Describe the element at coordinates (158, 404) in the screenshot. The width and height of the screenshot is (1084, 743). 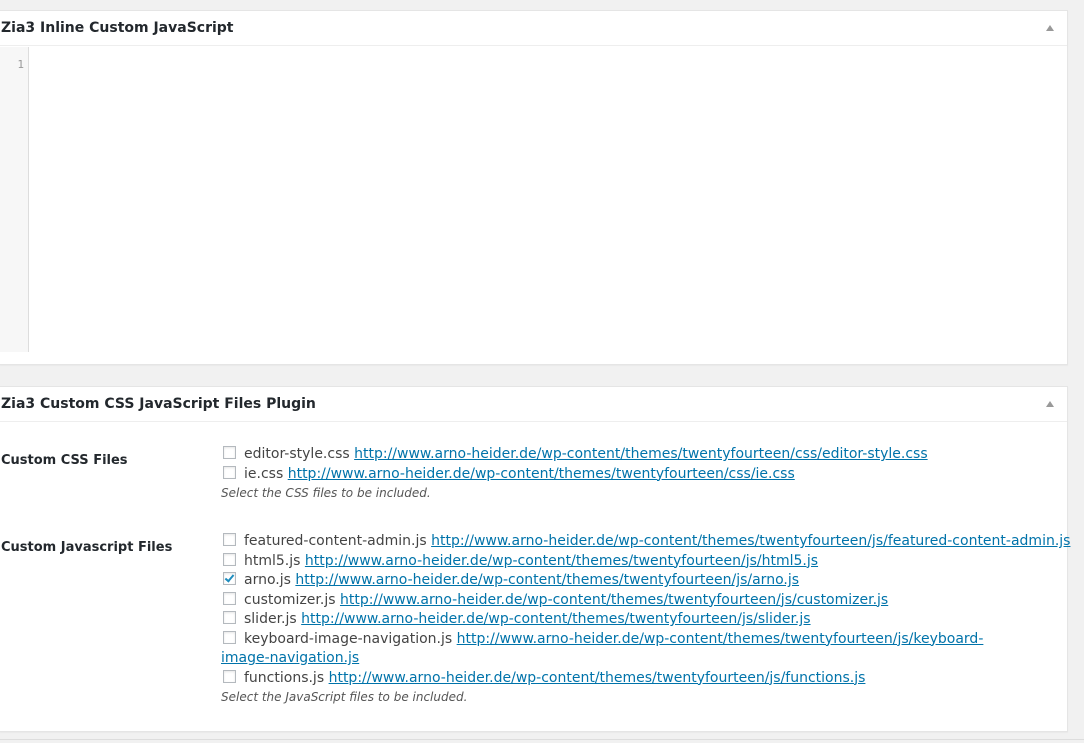
I see `files-plugin-postbox-title: Zia3 Custom CSS JavaScript Files Plugin` at that location.